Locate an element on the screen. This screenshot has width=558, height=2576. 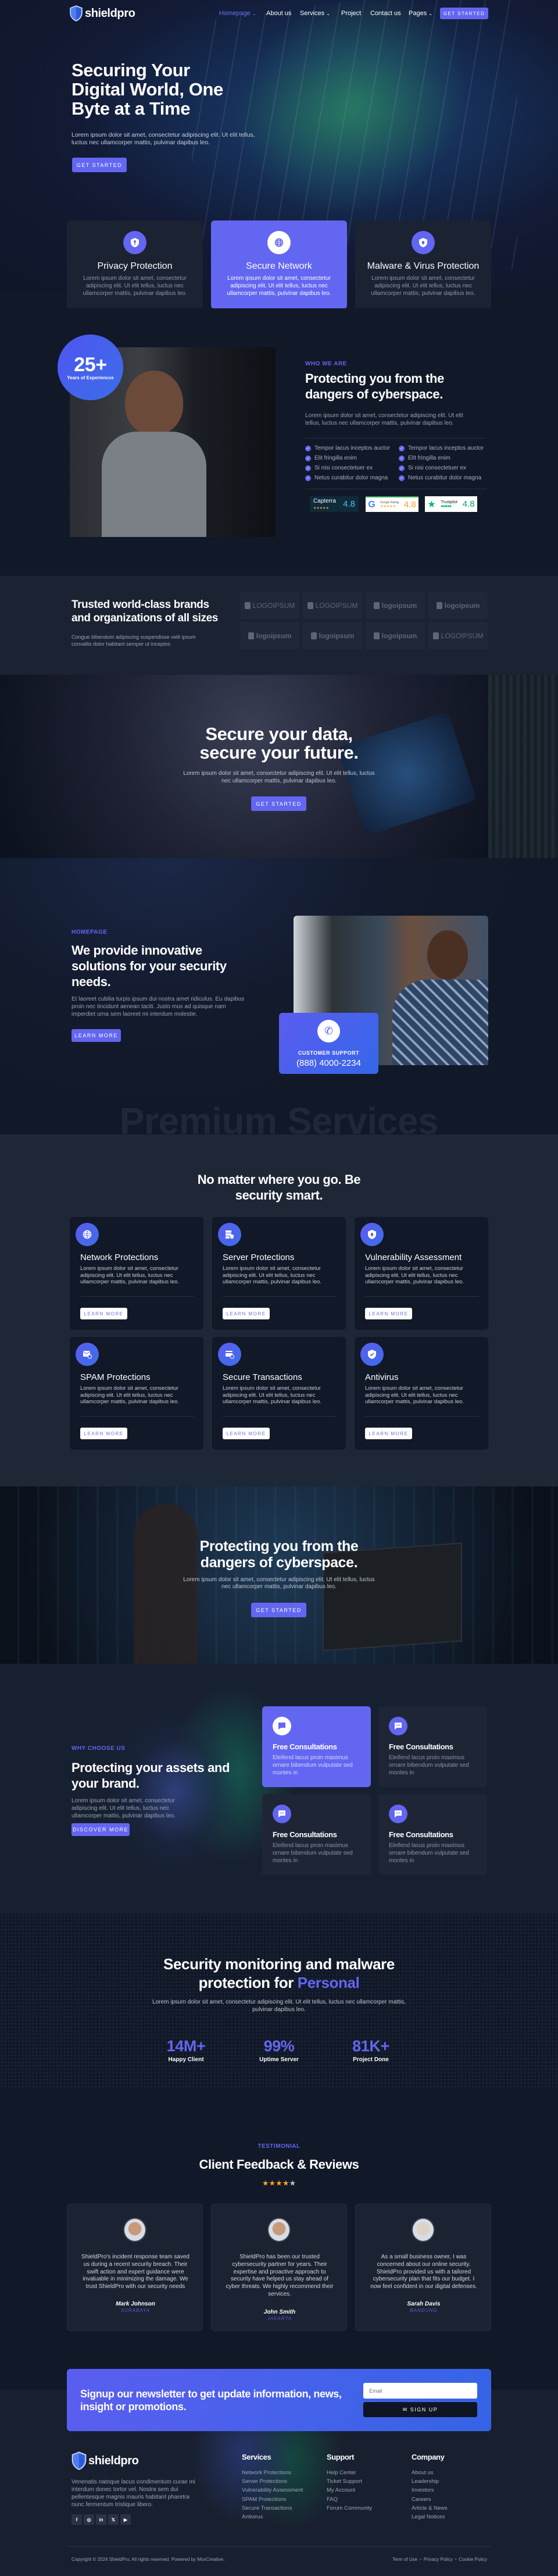
nav-services: Services ⌄ is located at coordinates (315, 14).